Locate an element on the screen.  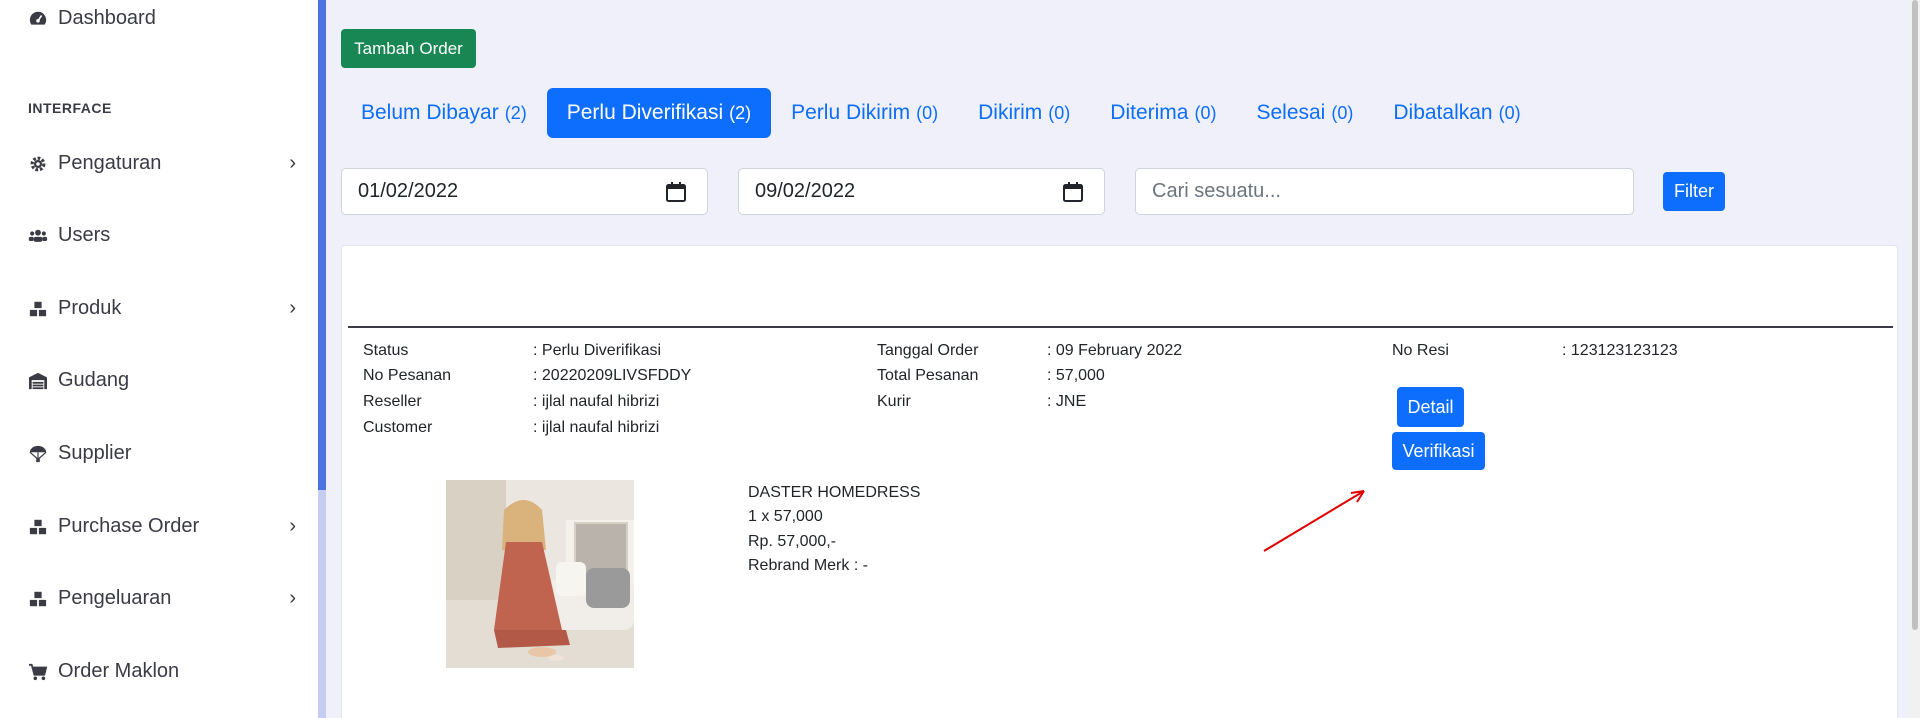
status-label: Status is located at coordinates (386, 350).